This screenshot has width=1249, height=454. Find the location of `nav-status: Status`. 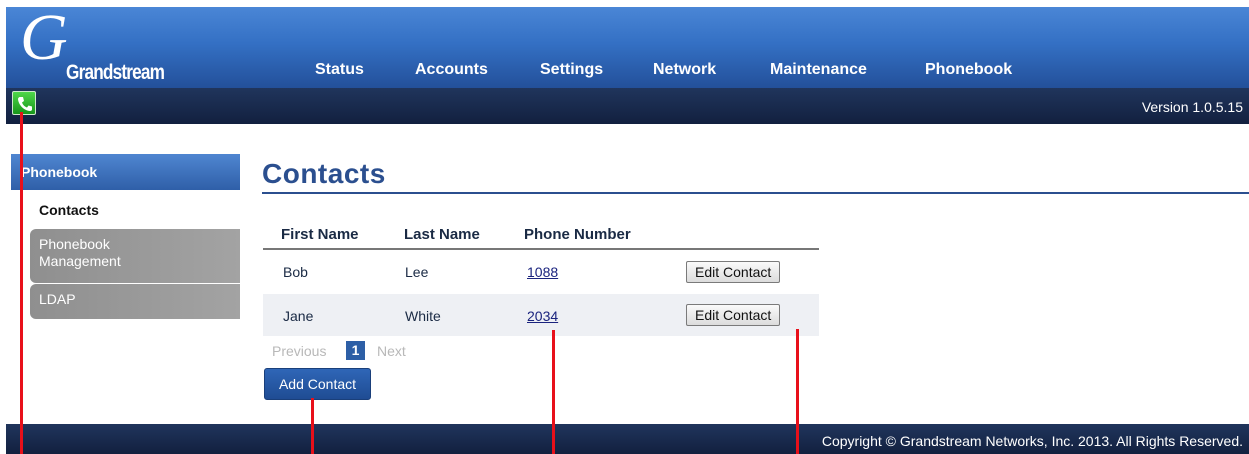

nav-status: Status is located at coordinates (339, 70).